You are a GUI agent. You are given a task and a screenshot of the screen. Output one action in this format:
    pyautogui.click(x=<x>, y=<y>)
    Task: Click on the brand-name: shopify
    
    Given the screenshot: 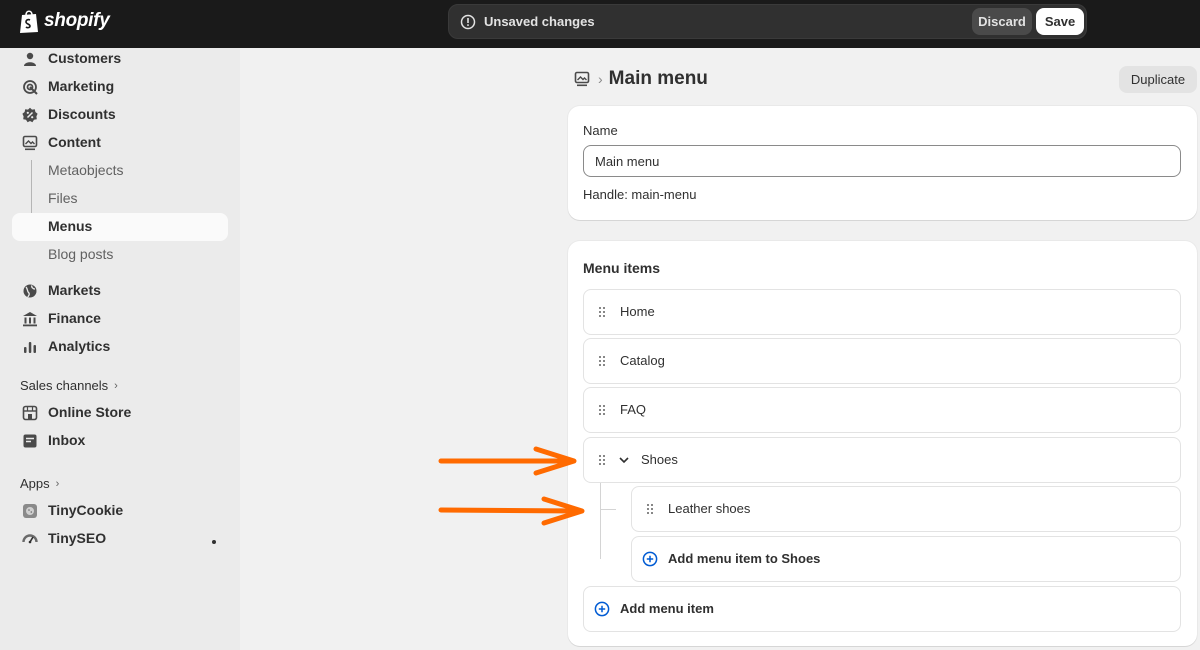 What is the action you would take?
    pyautogui.click(x=77, y=20)
    